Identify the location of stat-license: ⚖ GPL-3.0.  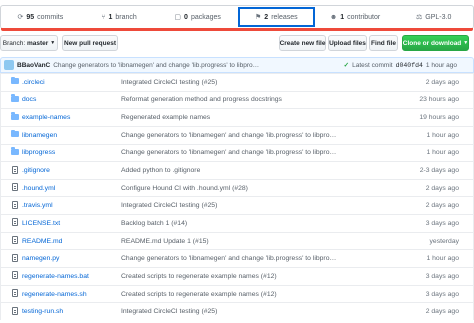
(433, 17).